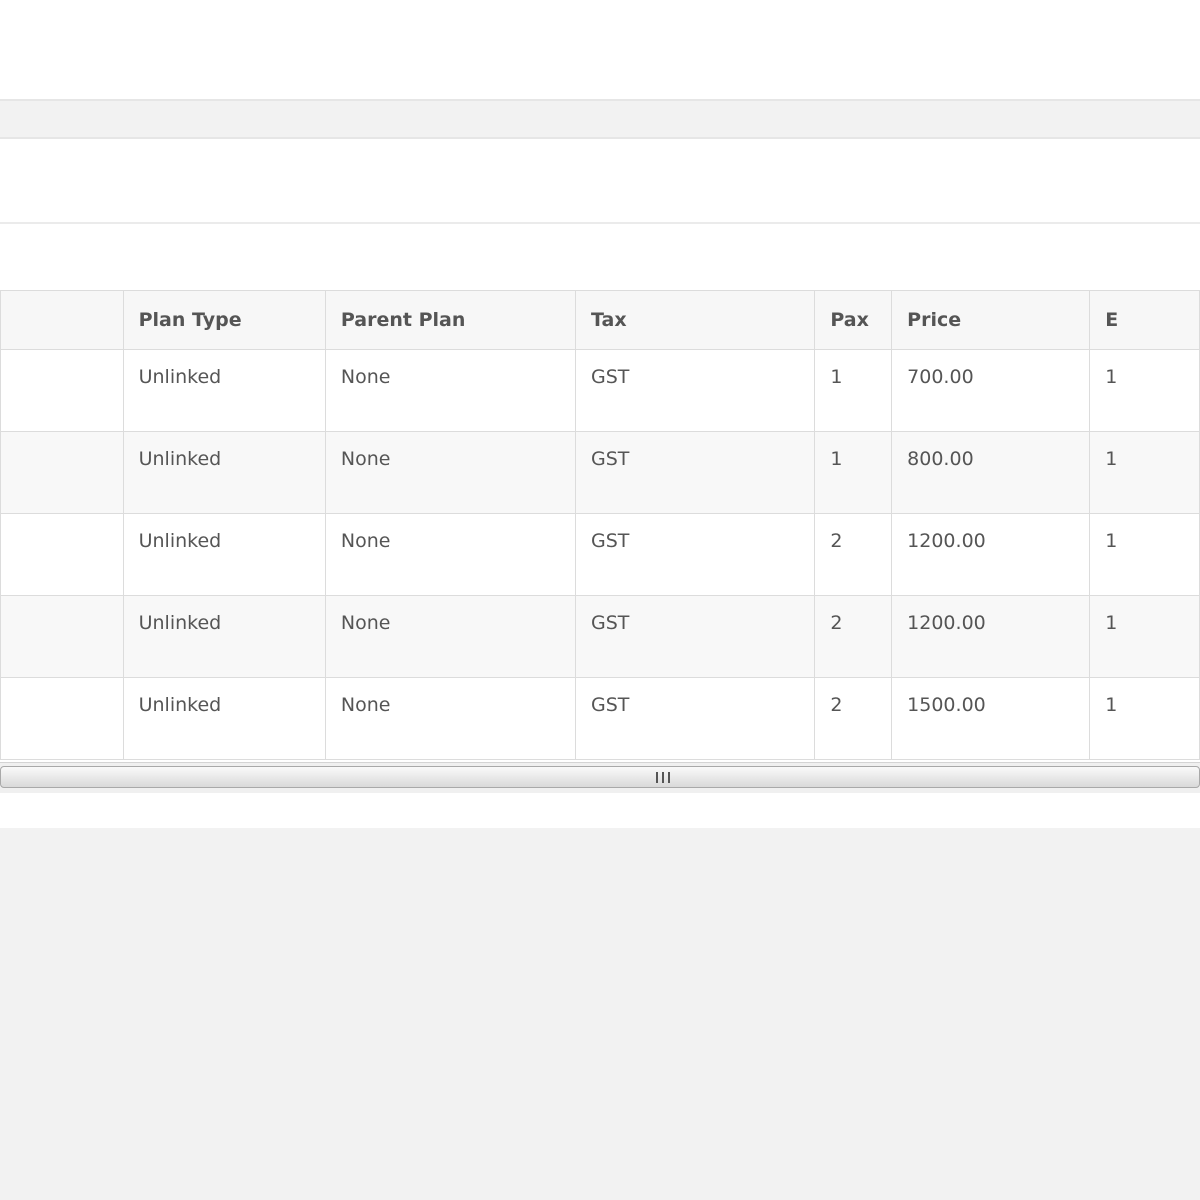  I want to click on horizontal-scrollbar, so click(600, 777).